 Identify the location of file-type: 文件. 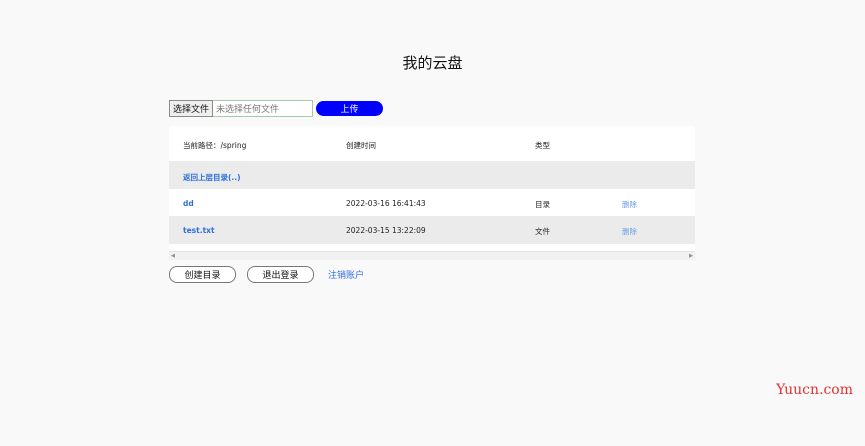
(542, 231).